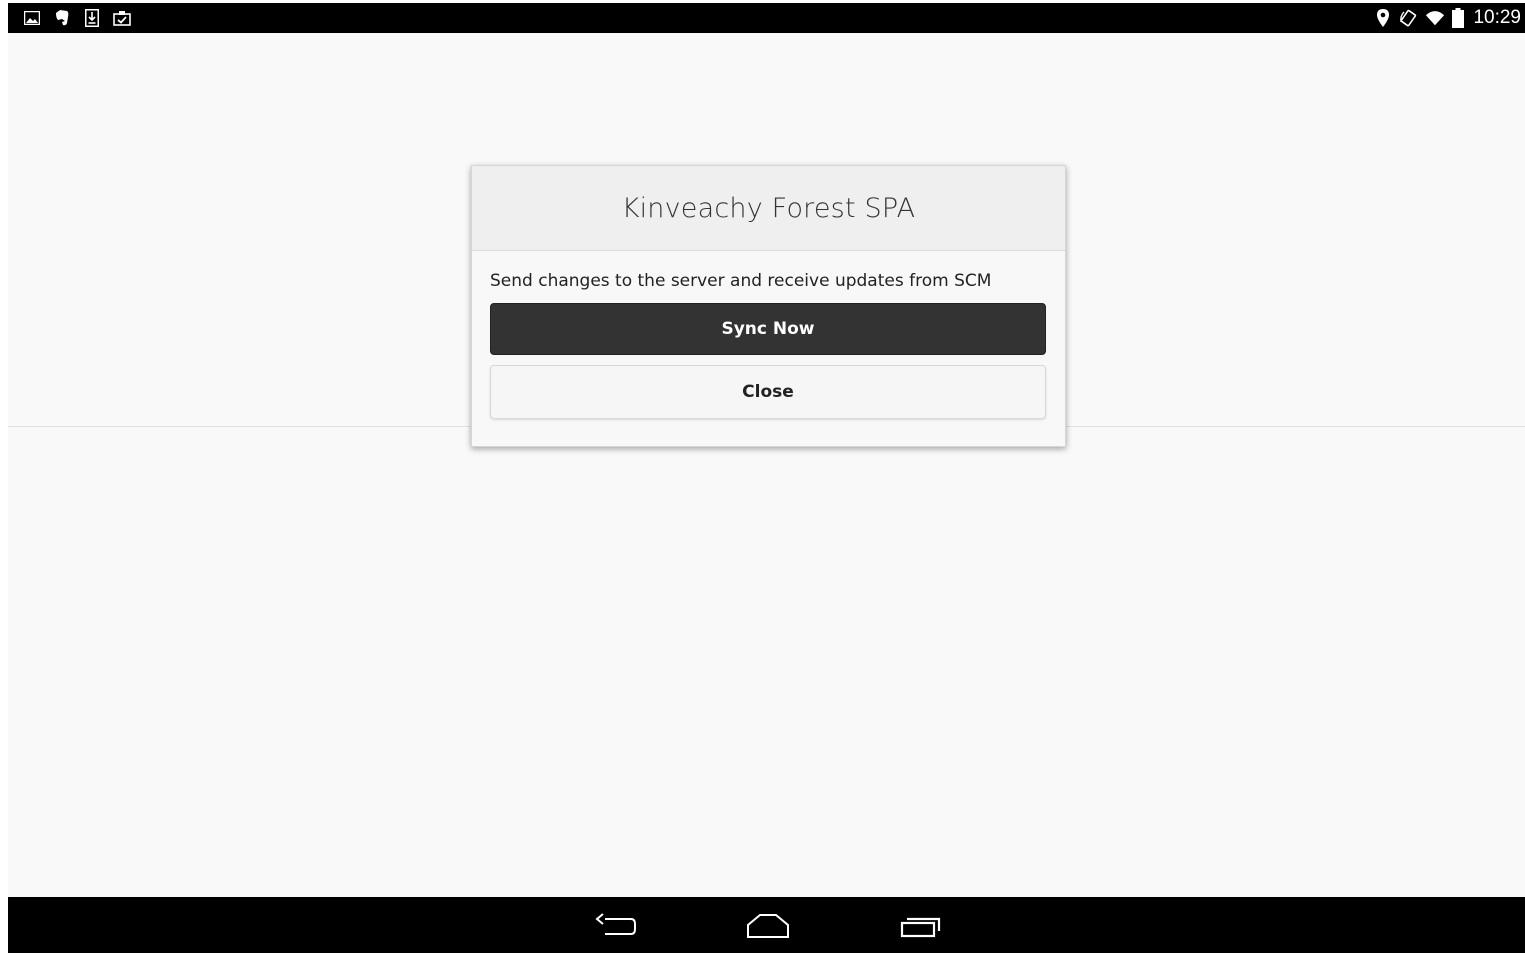  I want to click on back-icon, so click(616, 926).